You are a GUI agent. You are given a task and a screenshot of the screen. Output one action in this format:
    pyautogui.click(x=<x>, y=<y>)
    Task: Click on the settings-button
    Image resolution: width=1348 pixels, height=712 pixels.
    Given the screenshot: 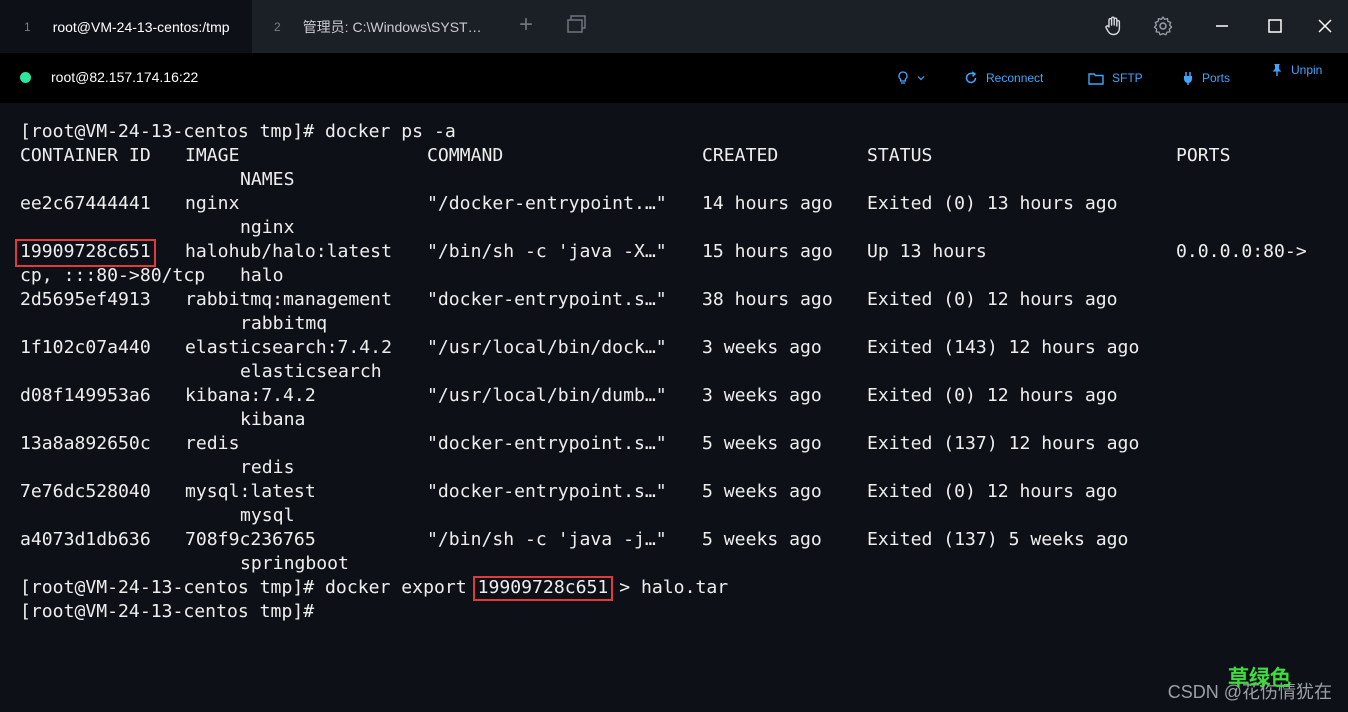 What is the action you would take?
    pyautogui.click(x=1163, y=26)
    